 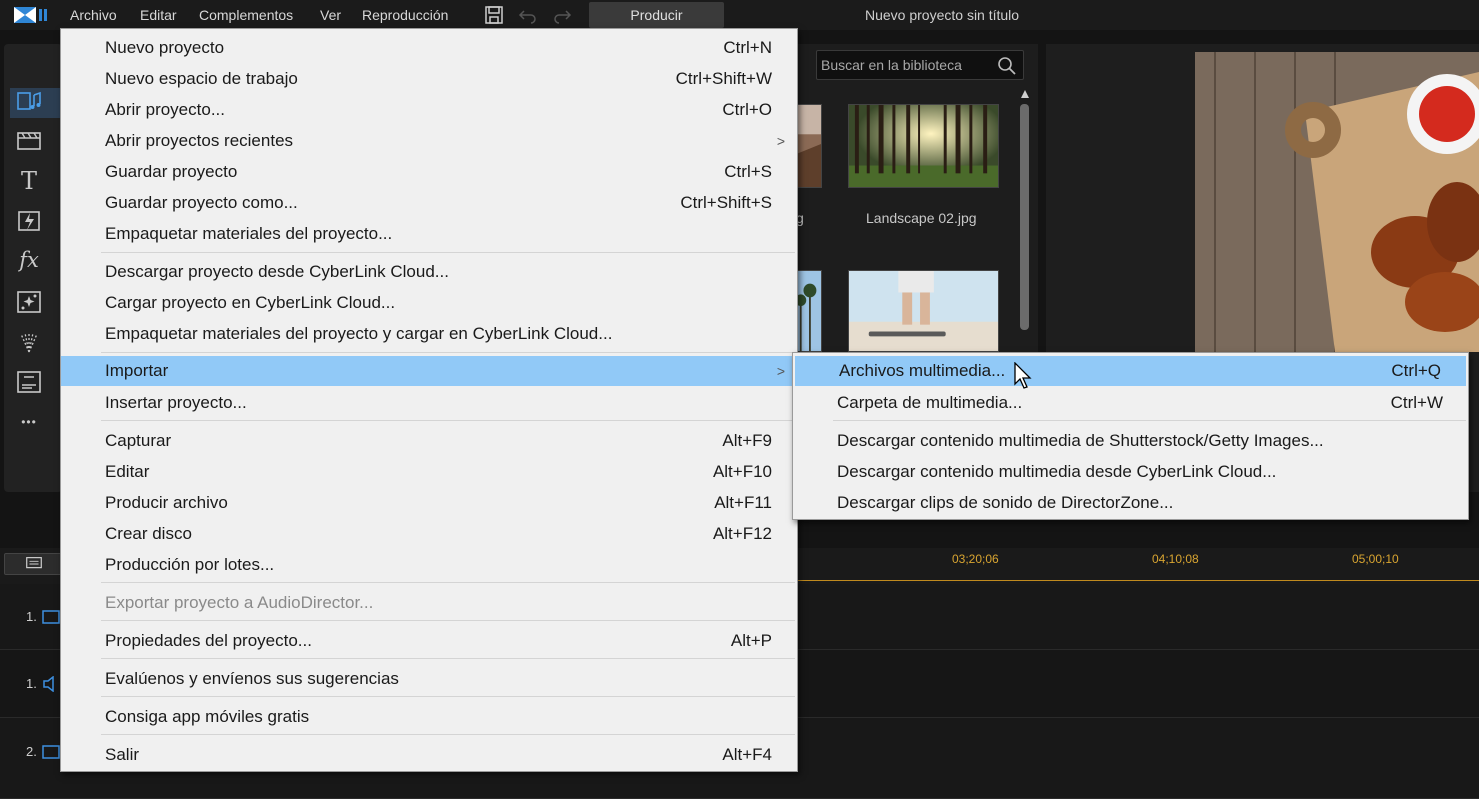 What do you see at coordinates (1007, 66) in the screenshot?
I see `search-icon` at bounding box center [1007, 66].